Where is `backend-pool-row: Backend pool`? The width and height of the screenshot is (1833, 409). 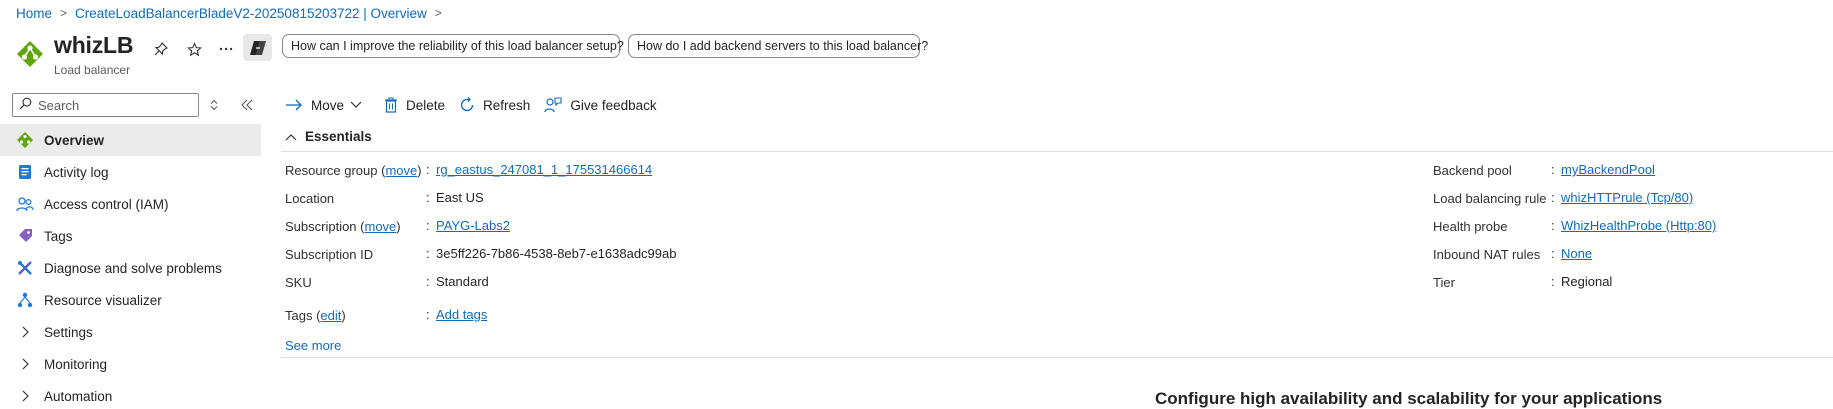
backend-pool-row: Backend pool is located at coordinates (1472, 170).